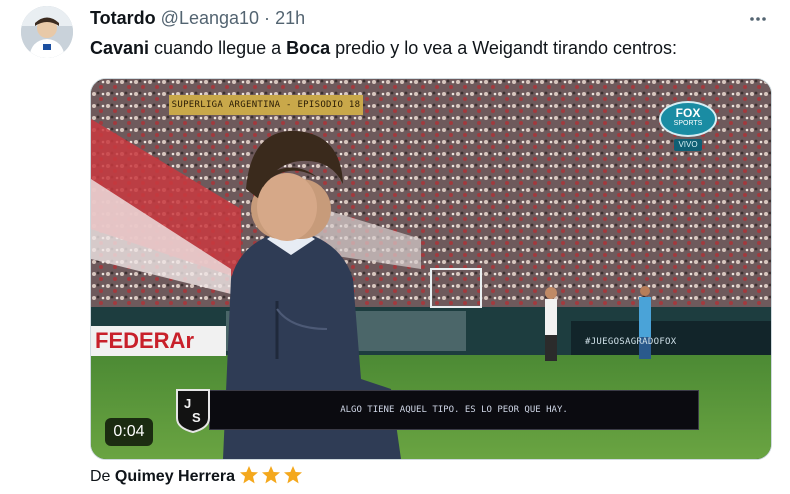  Describe the element at coordinates (100, 476) in the screenshot. I see `source-prefix: De` at that location.